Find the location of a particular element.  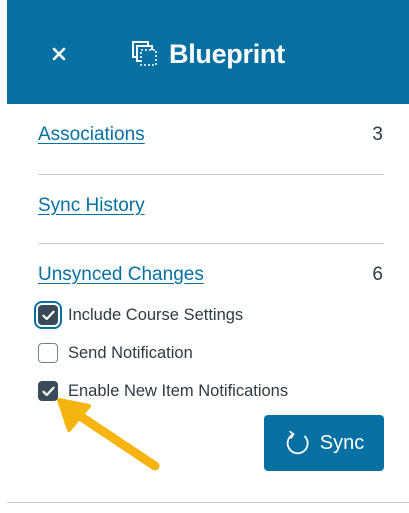

panel-title: Blueprint is located at coordinates (227, 53).